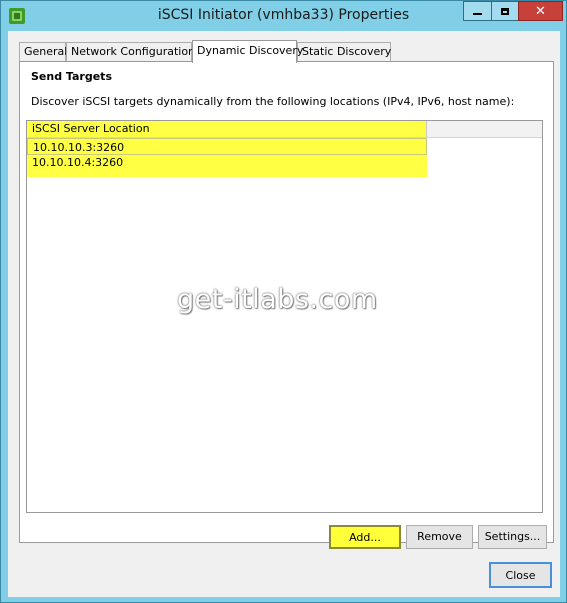 This screenshot has height=603, width=567. What do you see at coordinates (344, 51) in the screenshot?
I see `tab-static-discovery: Static Discovery` at bounding box center [344, 51].